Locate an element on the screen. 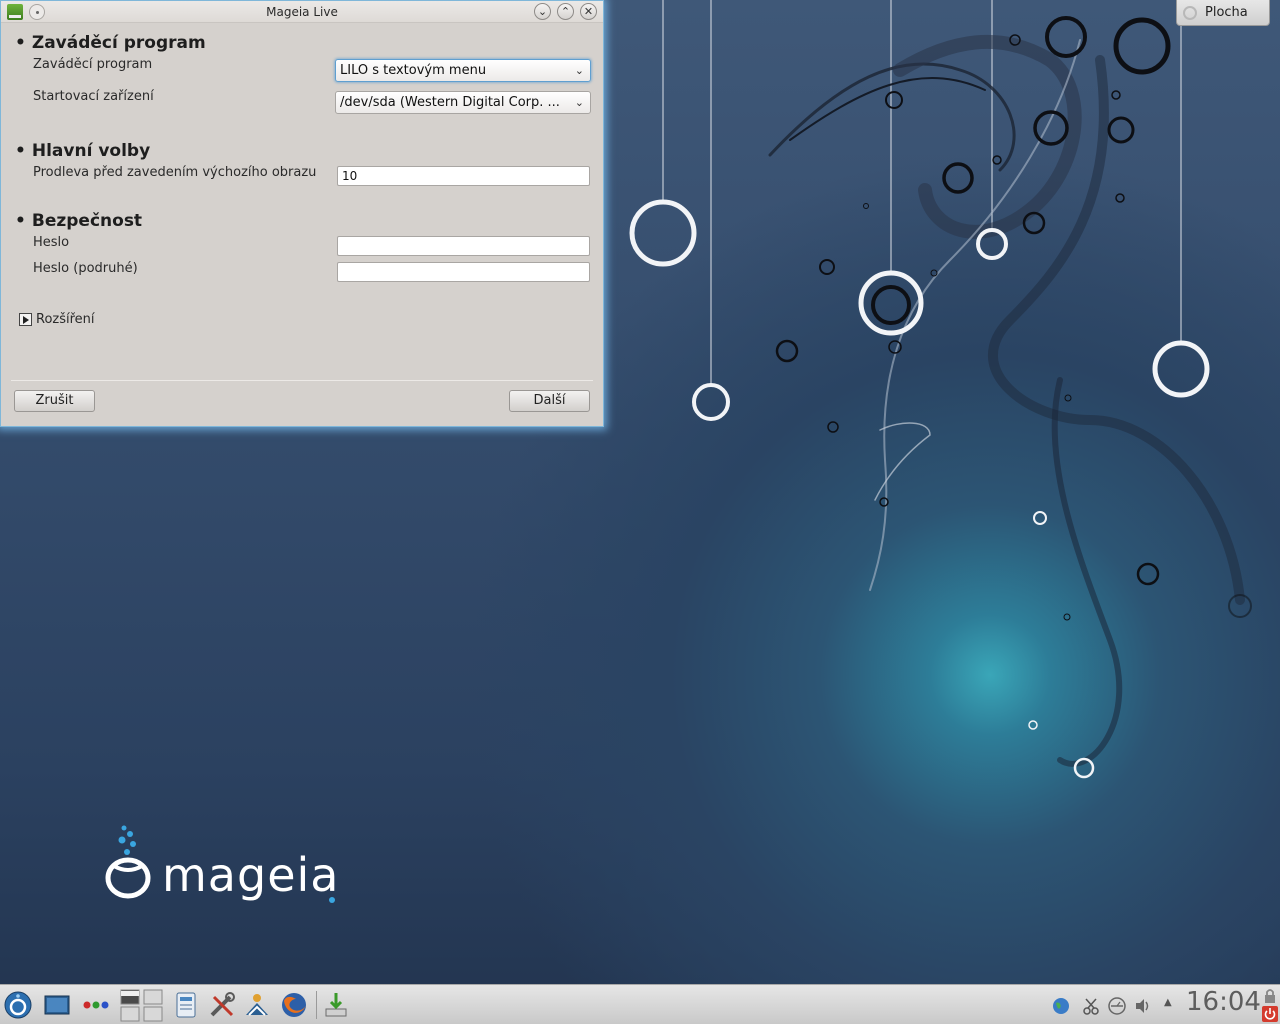  document-icon is located at coordinates (186, 1005).